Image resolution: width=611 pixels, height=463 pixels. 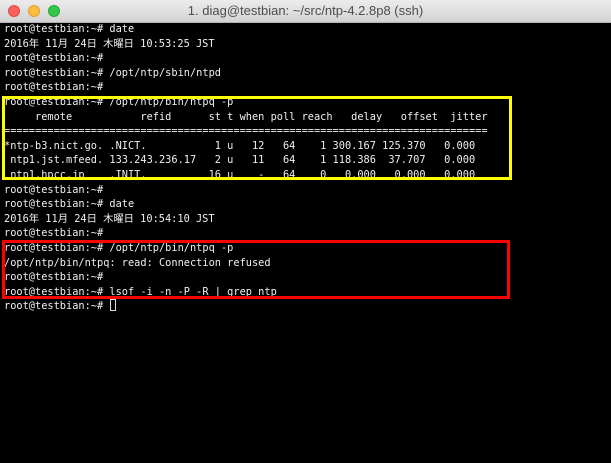 I want to click on terminal-line: 2016年 11月 24日 木曜日 10:54:10 JST, so click(x=109, y=218).